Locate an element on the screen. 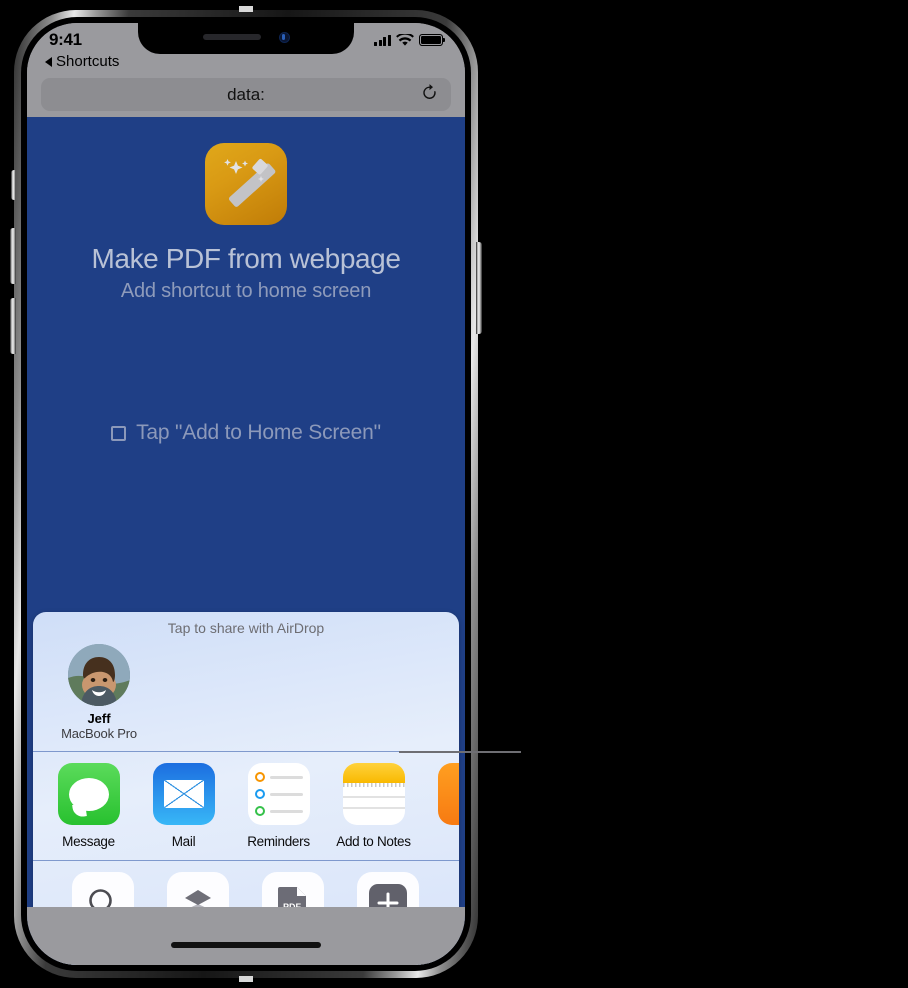 The image size is (908, 988). share-target-label: Reminders is located at coordinates (278, 842).